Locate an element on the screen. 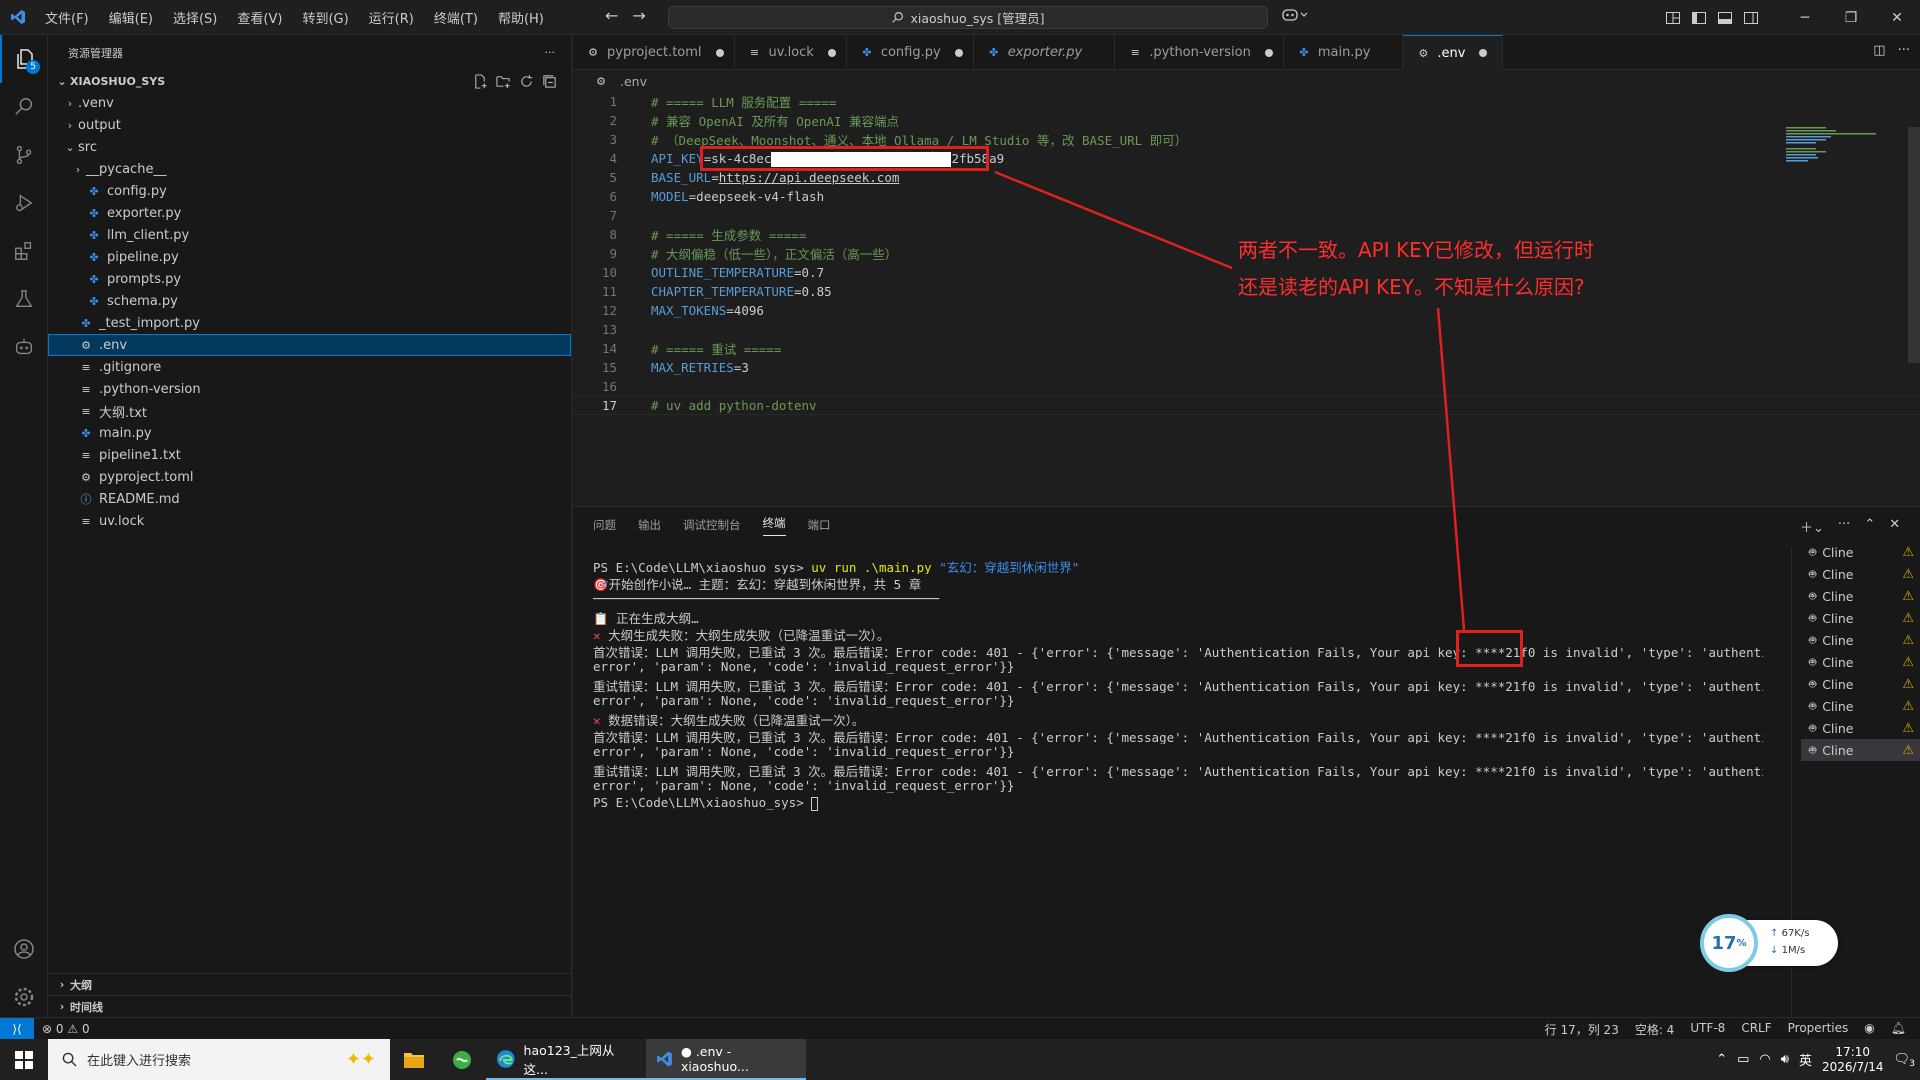 The width and height of the screenshot is (1920, 1080). workspace-folder-header: ⌄ XIAOSHUO_SYS is located at coordinates (309, 81).